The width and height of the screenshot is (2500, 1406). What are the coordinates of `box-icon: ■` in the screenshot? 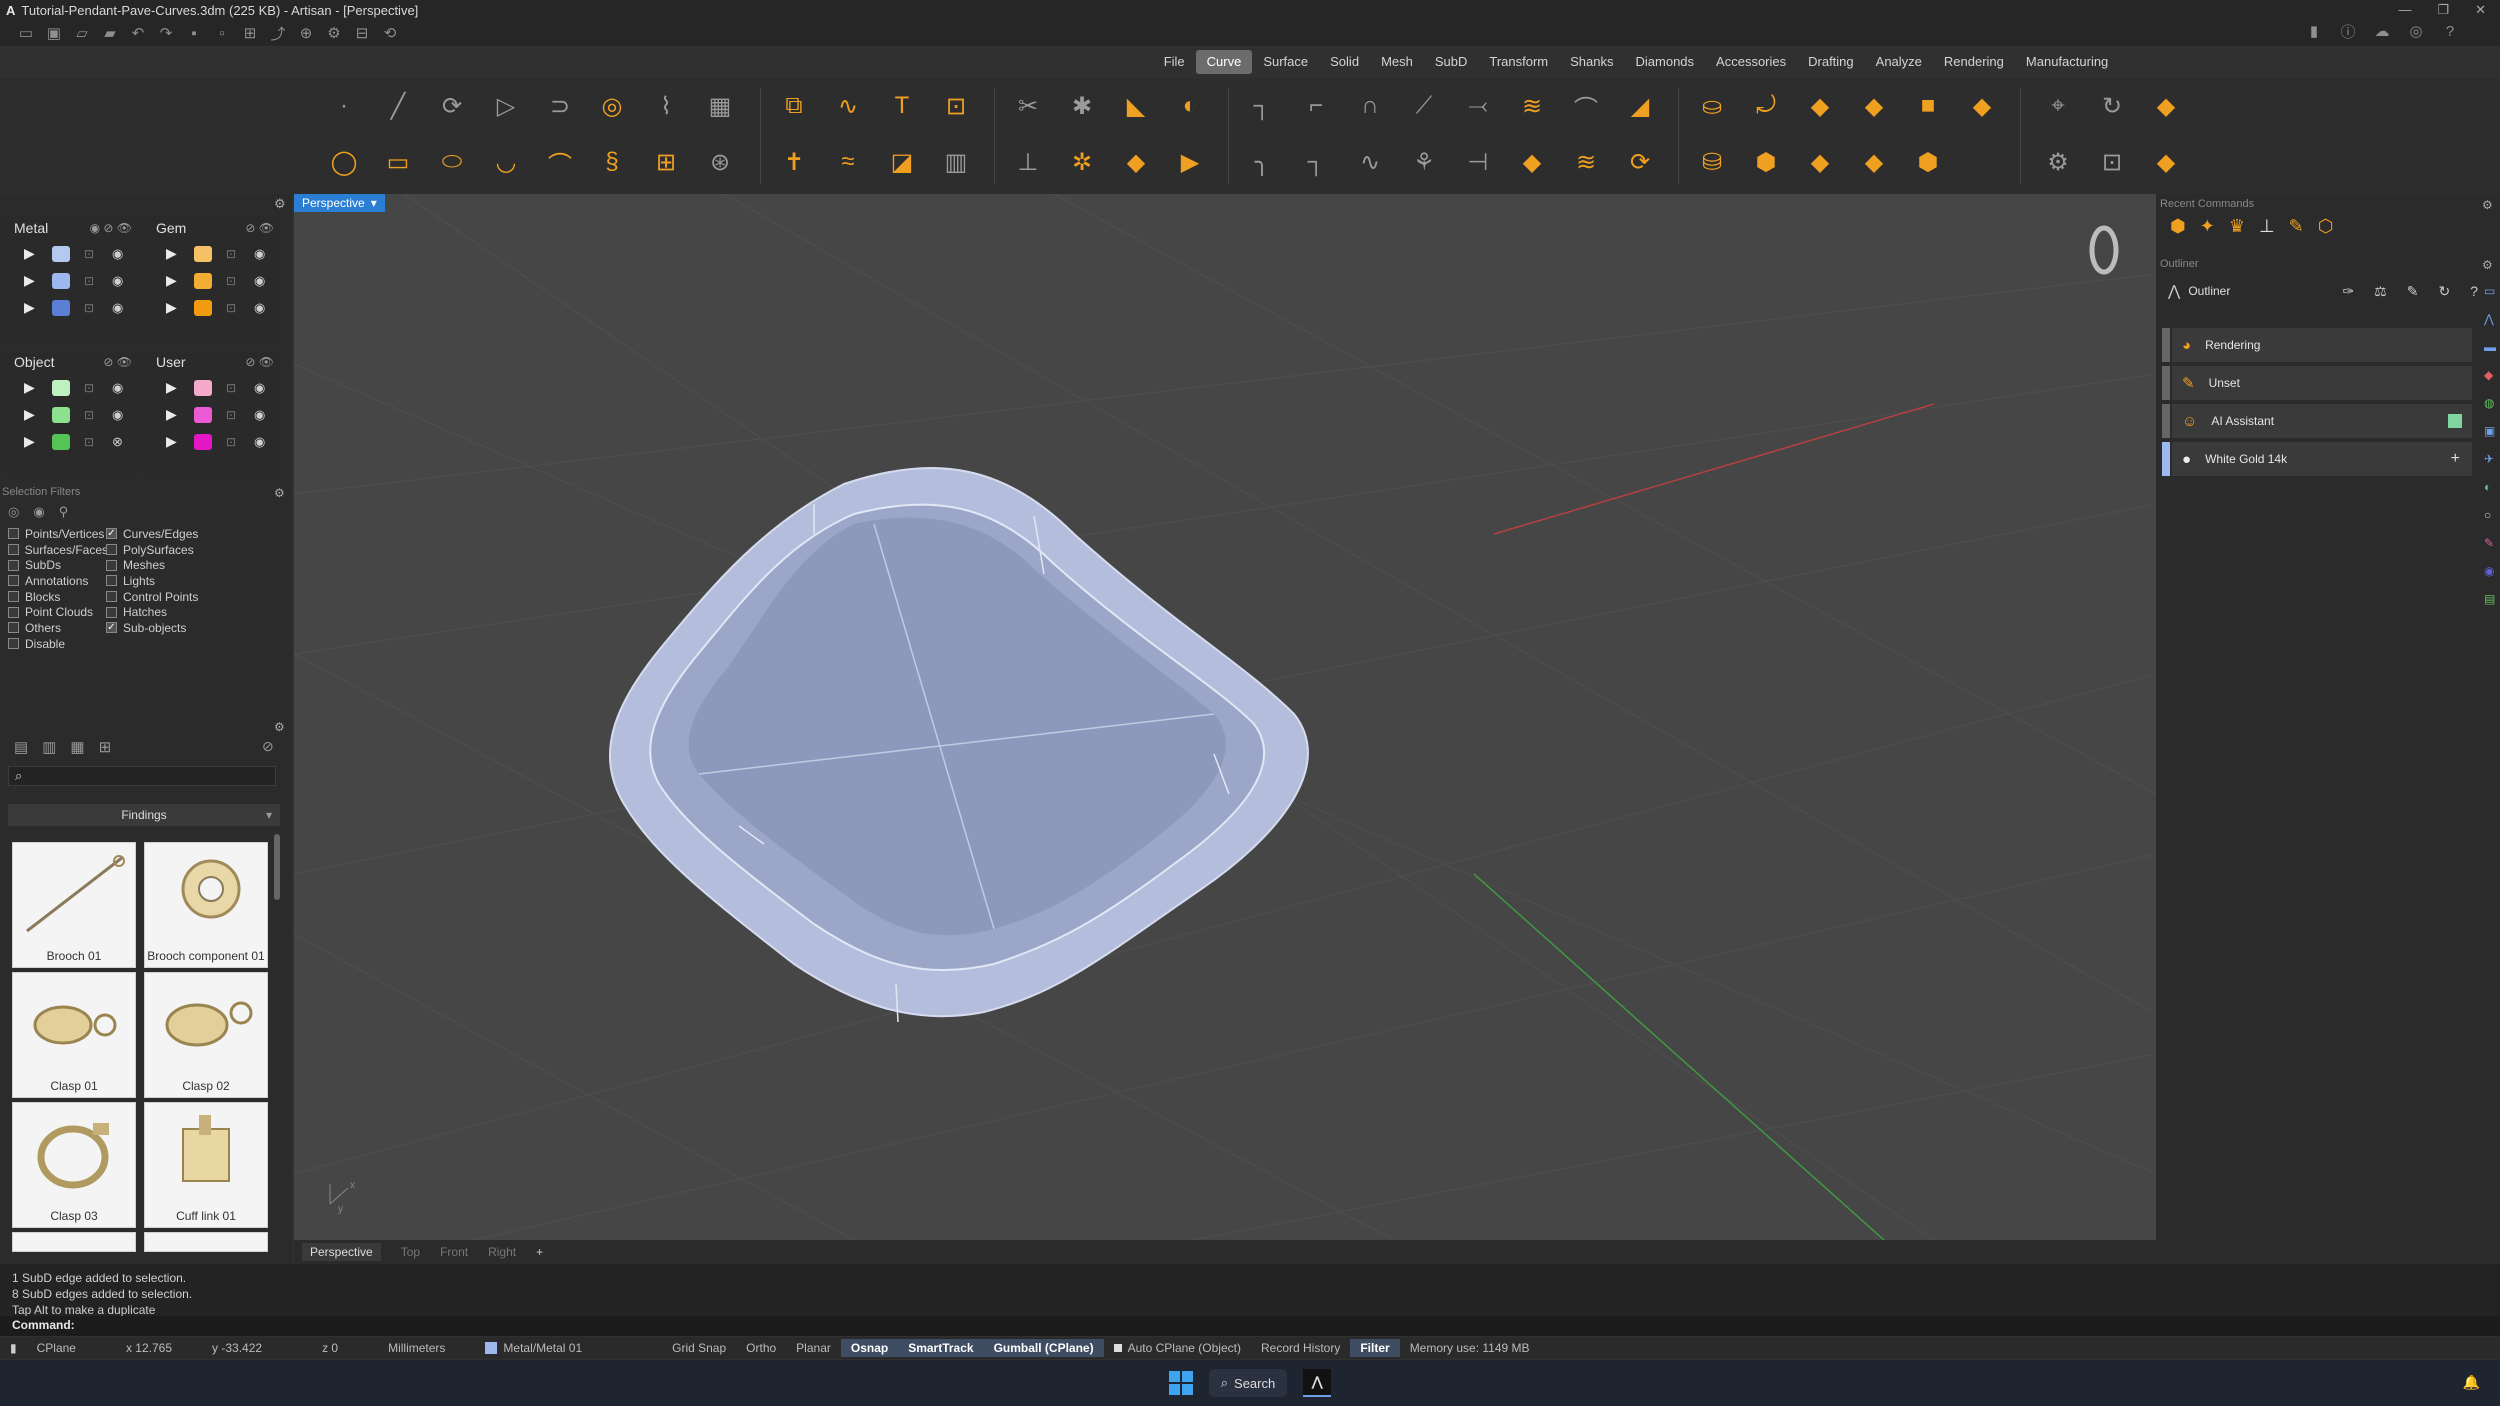 It's located at (1928, 106).